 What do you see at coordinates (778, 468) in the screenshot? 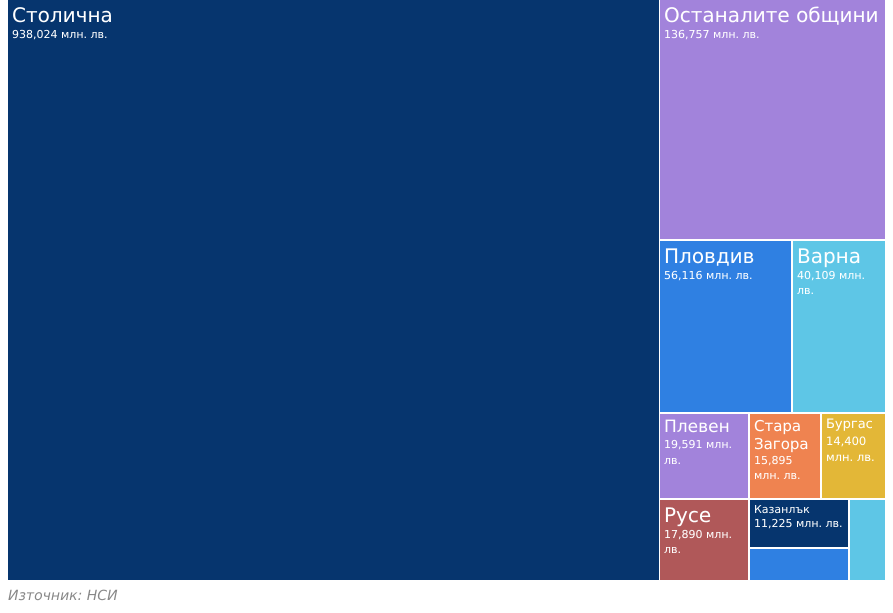
I see `tile-value: 15,895 млн. лв.` at bounding box center [778, 468].